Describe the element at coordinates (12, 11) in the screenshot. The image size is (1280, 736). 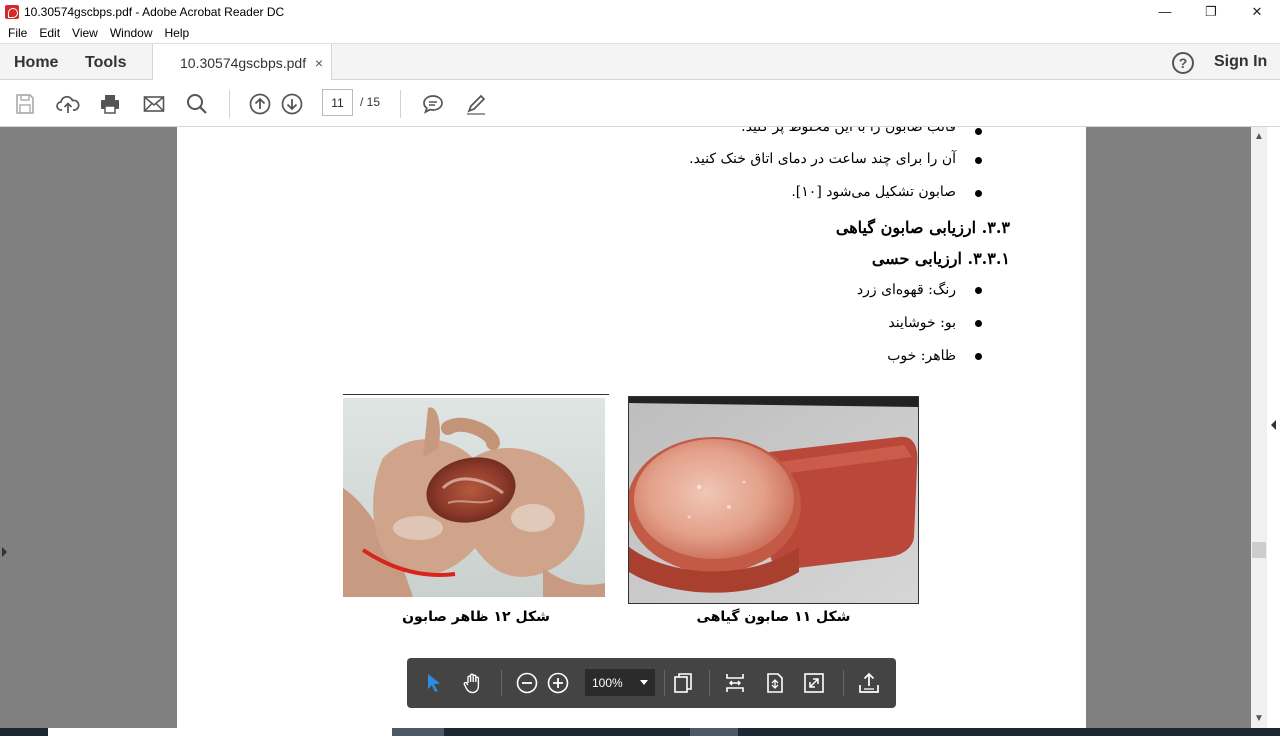
I see `acrobat-icon` at that location.